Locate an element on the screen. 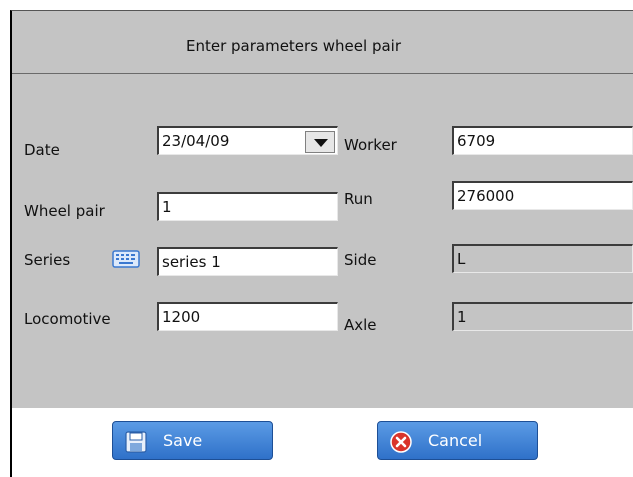 The height and width of the screenshot is (477, 633). save-button: Save is located at coordinates (192, 440).